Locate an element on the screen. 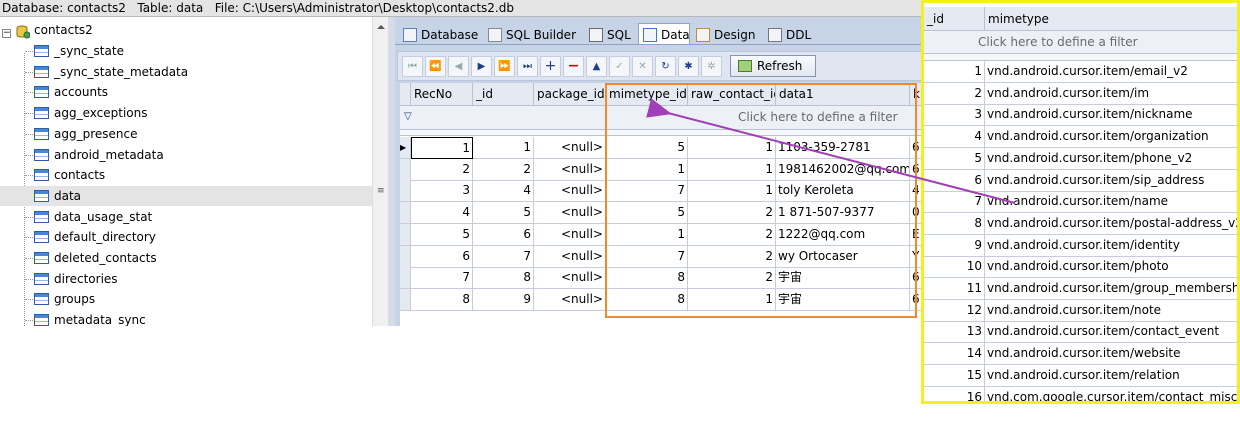 This screenshot has width=1240, height=422. edit-record-button: ▲ is located at coordinates (596, 66).